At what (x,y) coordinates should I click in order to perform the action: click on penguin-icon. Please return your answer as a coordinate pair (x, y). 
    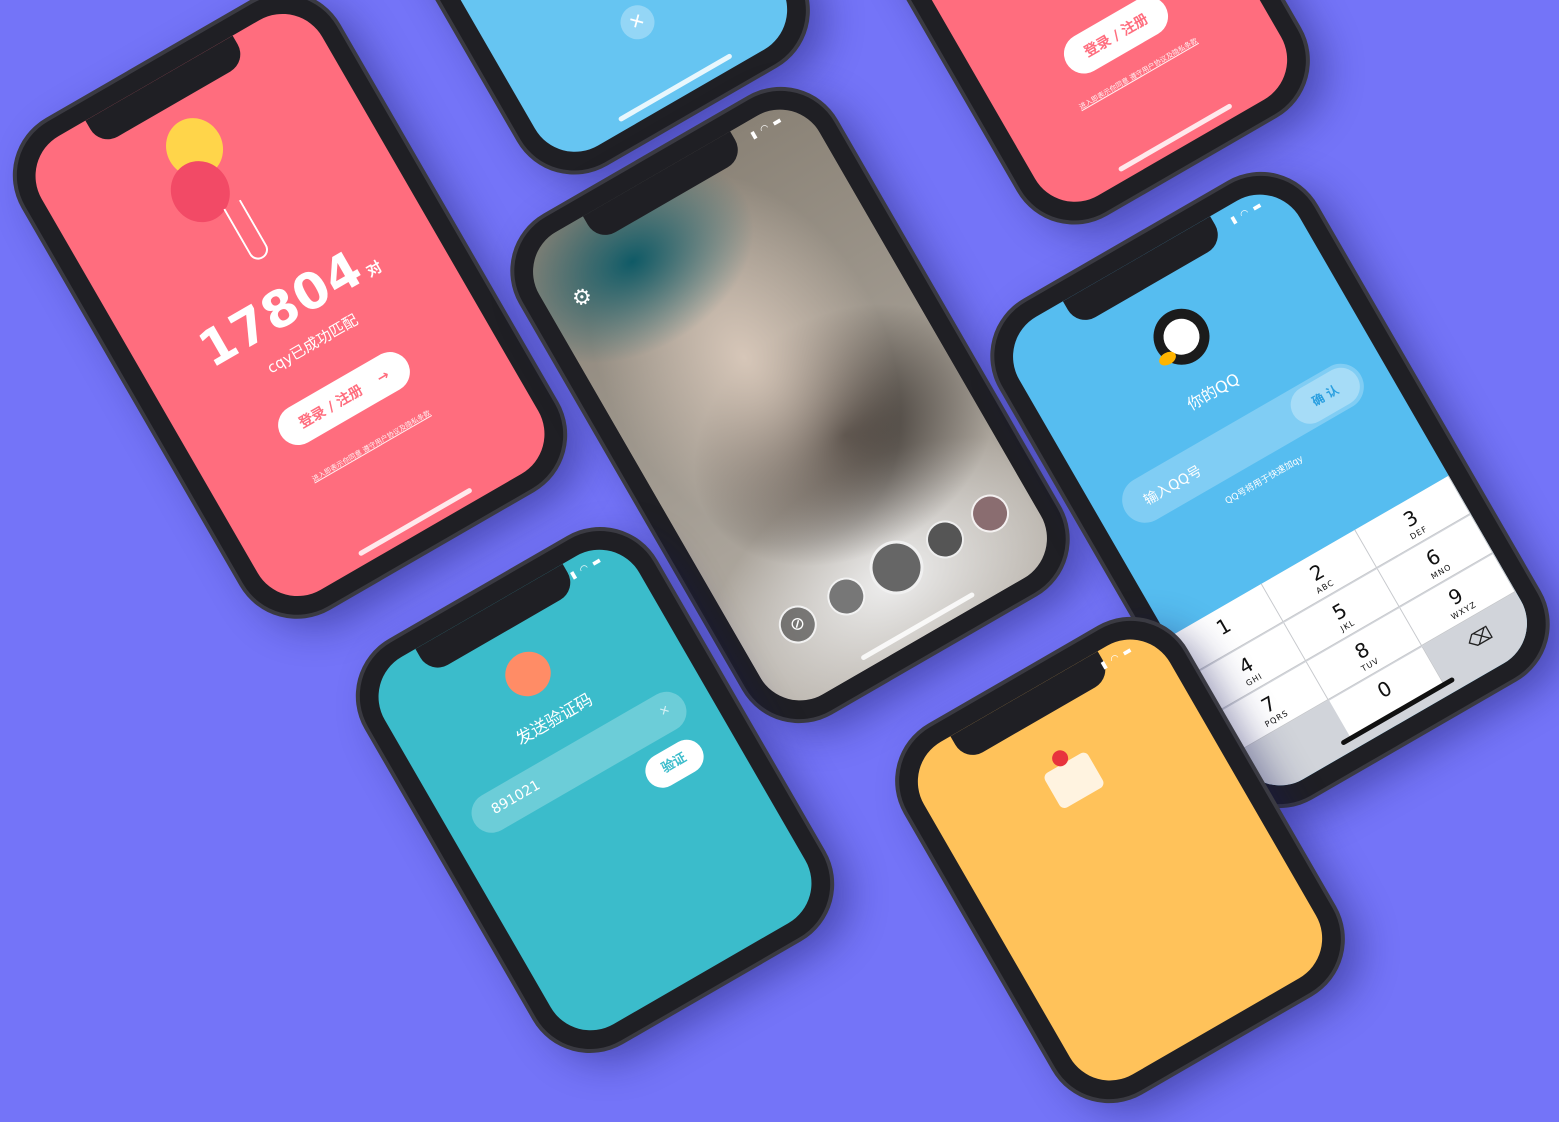
    Looking at the image, I should click on (1181, 336).